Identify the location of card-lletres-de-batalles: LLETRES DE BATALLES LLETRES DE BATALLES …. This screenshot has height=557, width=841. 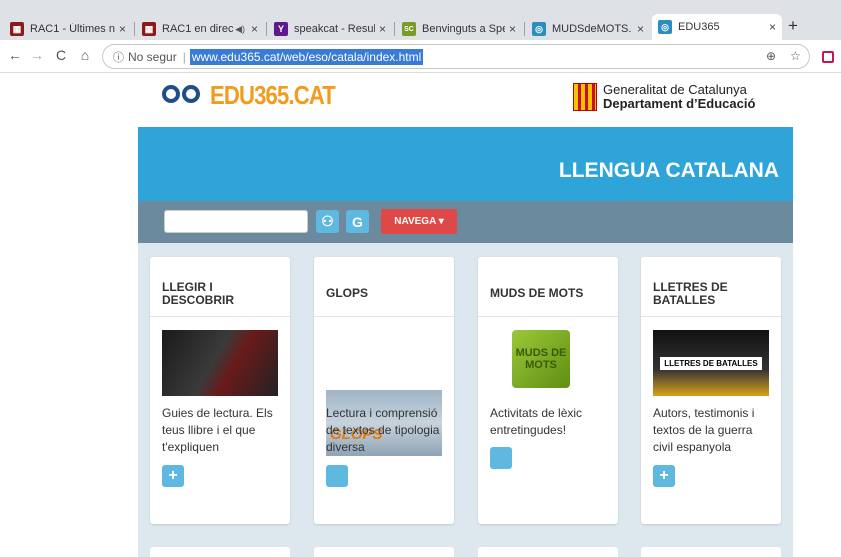
(711, 390).